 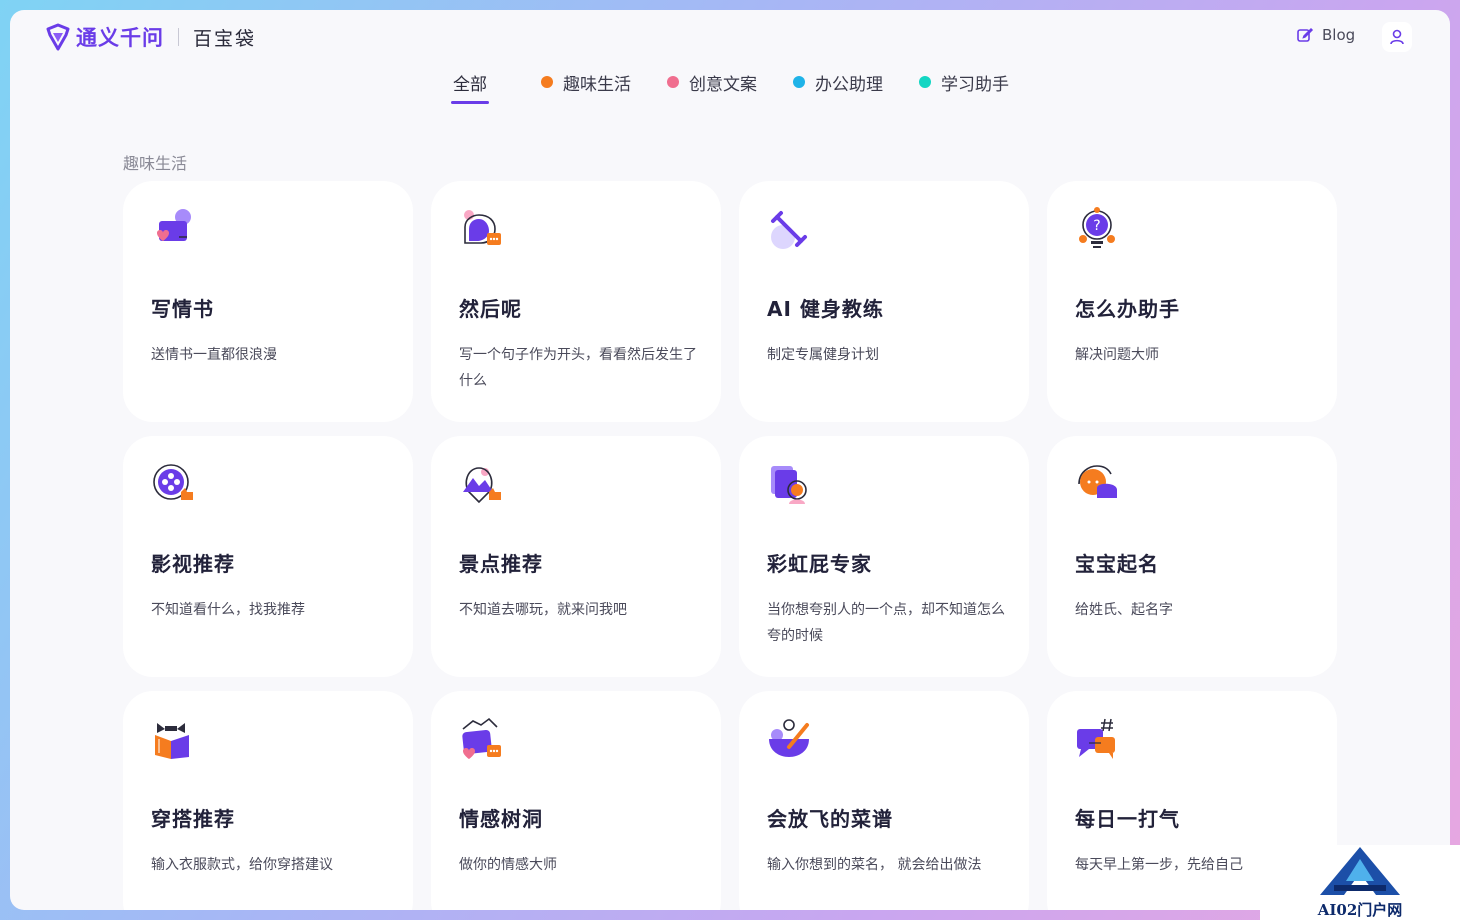 I want to click on card-title: 怎么办助手, so click(x=1127, y=309).